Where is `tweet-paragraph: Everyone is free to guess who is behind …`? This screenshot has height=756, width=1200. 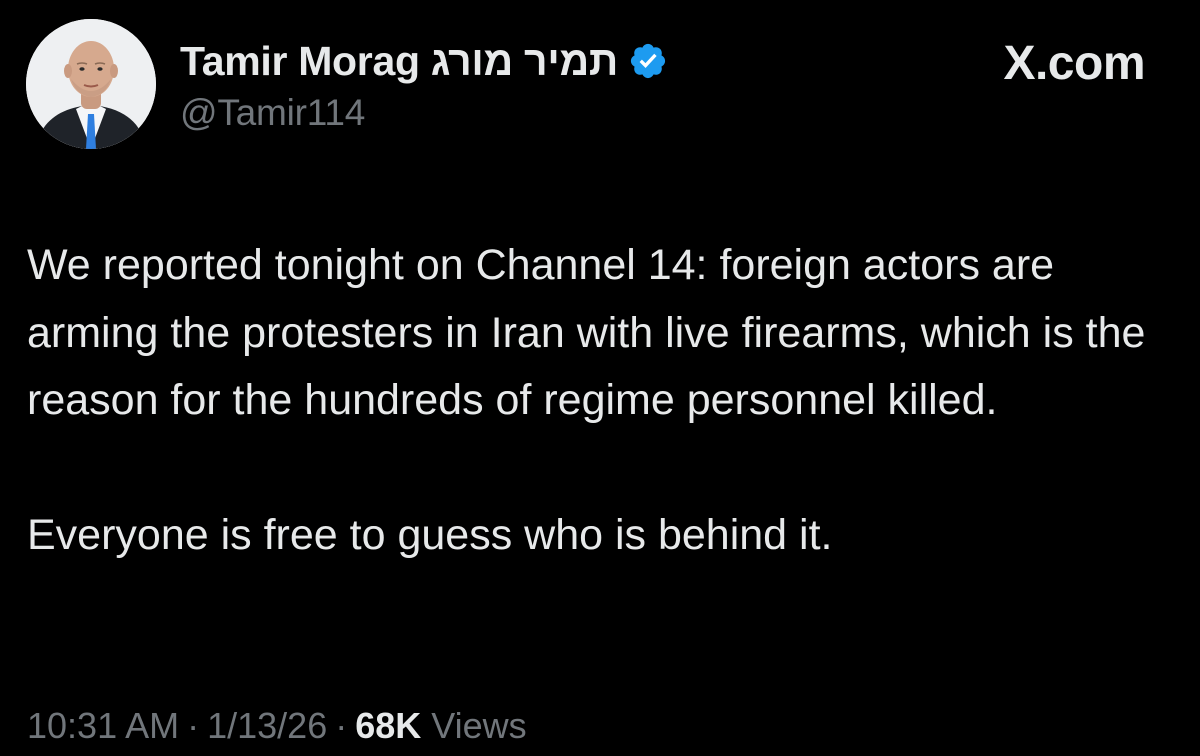
tweet-paragraph: Everyone is free to guess who is behind … is located at coordinates (430, 534).